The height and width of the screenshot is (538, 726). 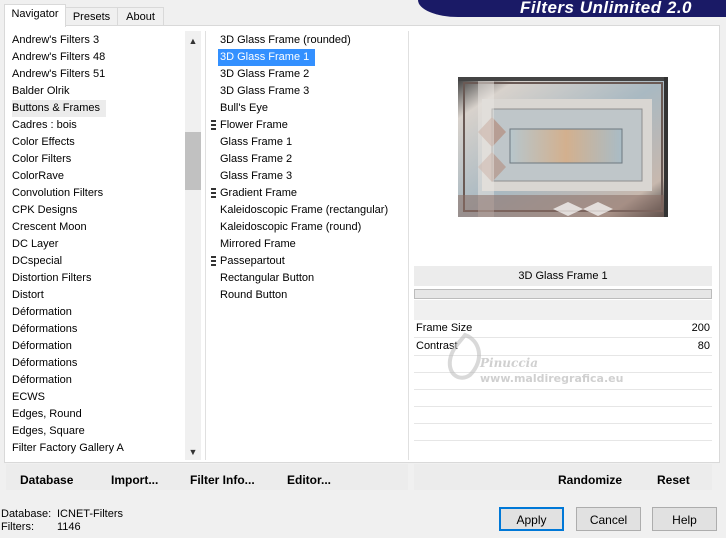 What do you see at coordinates (256, 176) in the screenshot?
I see `filter-item: Glass Frame 3` at bounding box center [256, 176].